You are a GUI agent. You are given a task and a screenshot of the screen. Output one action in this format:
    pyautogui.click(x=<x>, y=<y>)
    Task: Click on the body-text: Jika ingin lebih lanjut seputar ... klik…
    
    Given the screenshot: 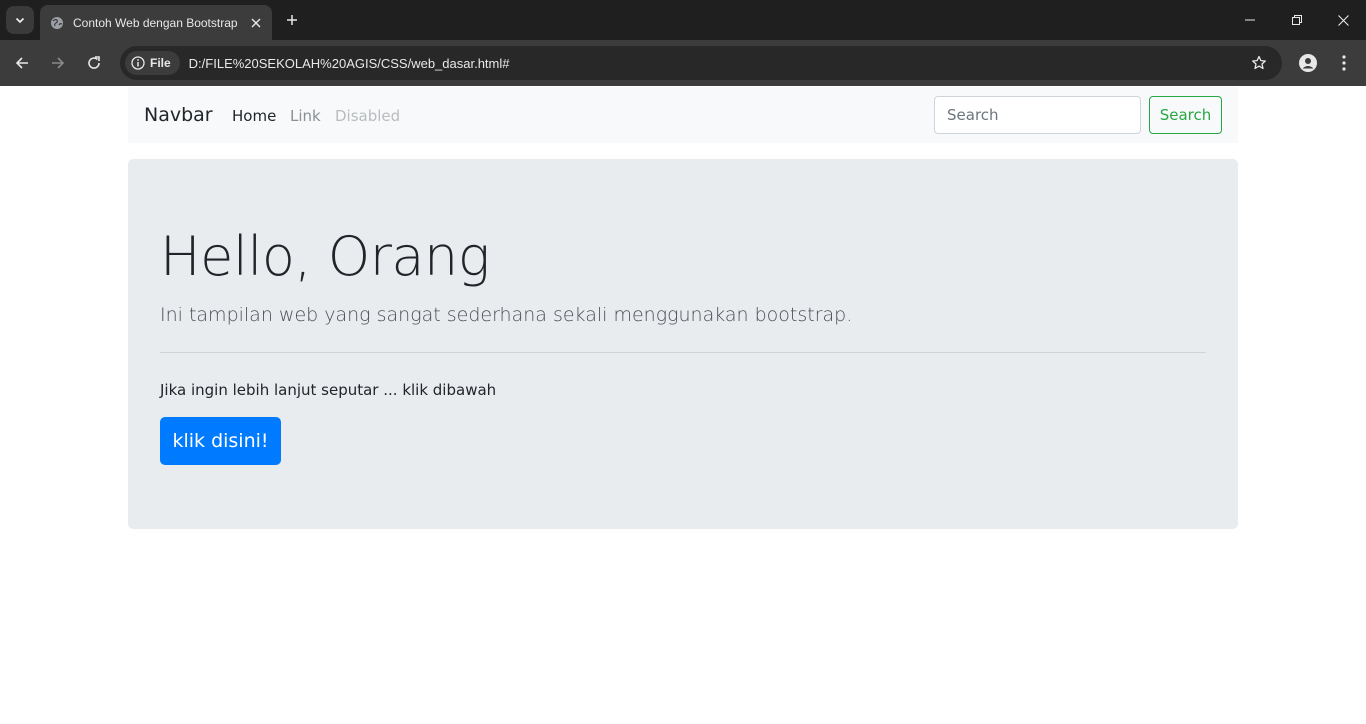 What is the action you would take?
    pyautogui.click(x=328, y=390)
    